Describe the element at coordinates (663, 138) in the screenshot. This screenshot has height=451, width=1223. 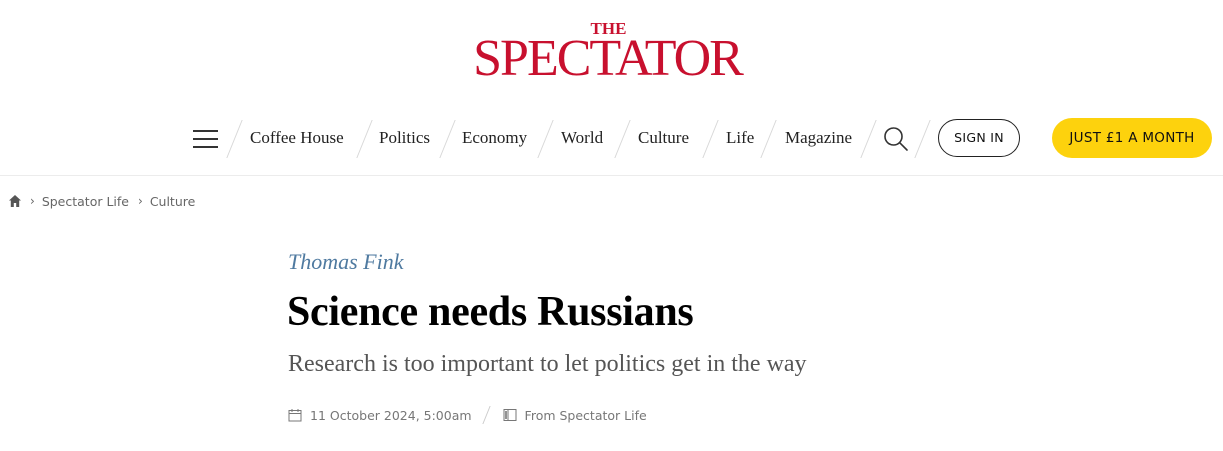
I see `nav-item-culture: Culture` at that location.